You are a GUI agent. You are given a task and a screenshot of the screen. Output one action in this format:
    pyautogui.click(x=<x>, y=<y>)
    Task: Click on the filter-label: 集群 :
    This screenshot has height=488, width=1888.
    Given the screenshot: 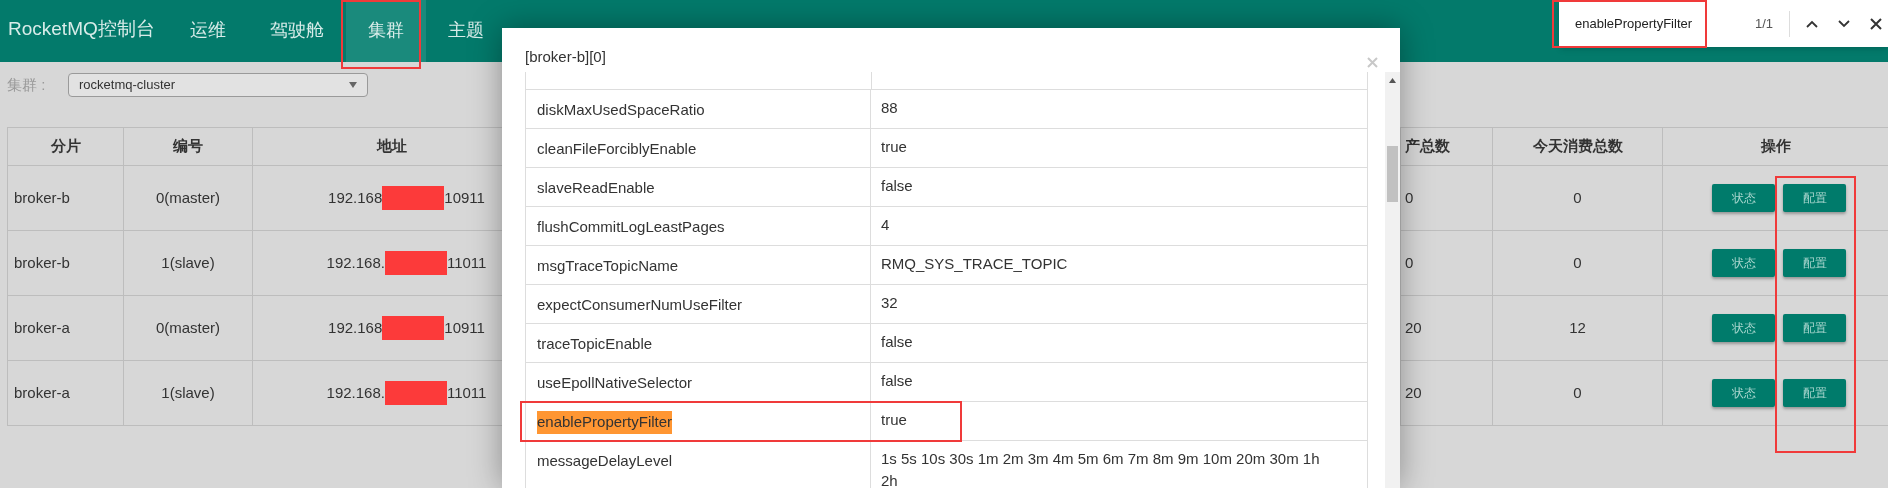 What is the action you would take?
    pyautogui.click(x=27, y=84)
    